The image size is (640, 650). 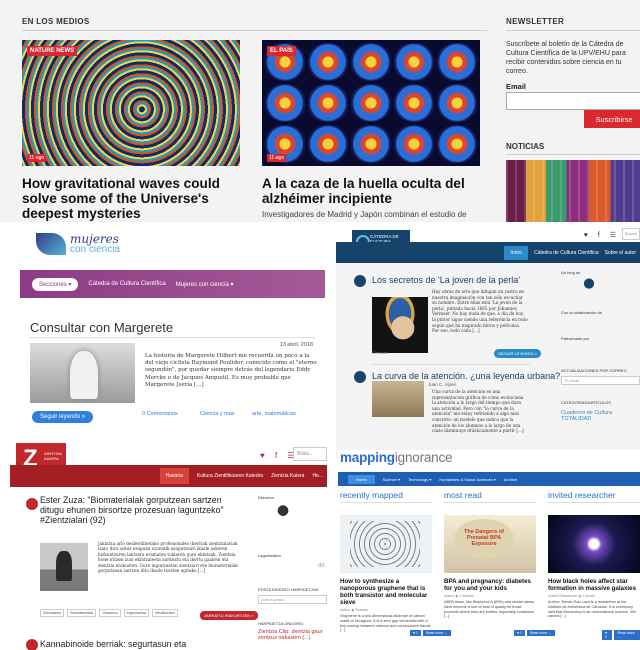 What do you see at coordinates (612, 119) in the screenshot?
I see `subscribe-button: Suscribirse` at bounding box center [612, 119].